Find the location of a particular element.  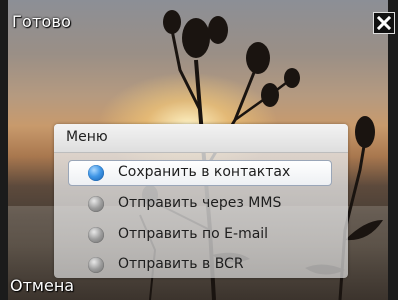

menu-item-save-to-contacts: Сохранить в контактах is located at coordinates (200, 173).